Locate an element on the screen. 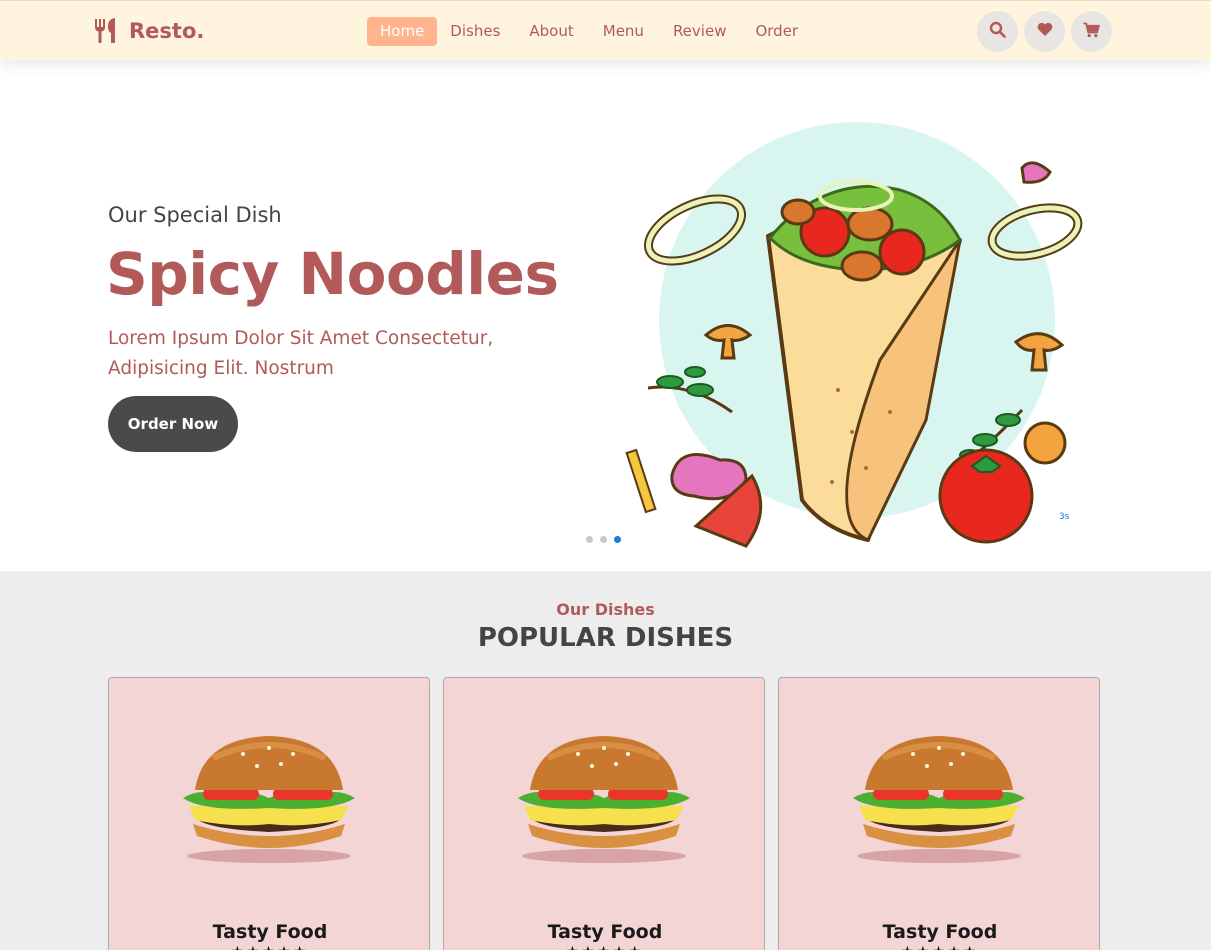 This screenshot has width=1211, height=950. autoplay-timer: 3s is located at coordinates (1064, 517).